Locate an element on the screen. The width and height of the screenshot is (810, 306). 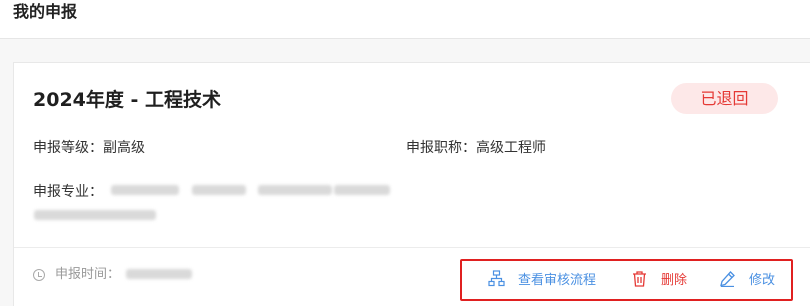
card-title: 2024年度 - 工程技术 is located at coordinates (127, 100).